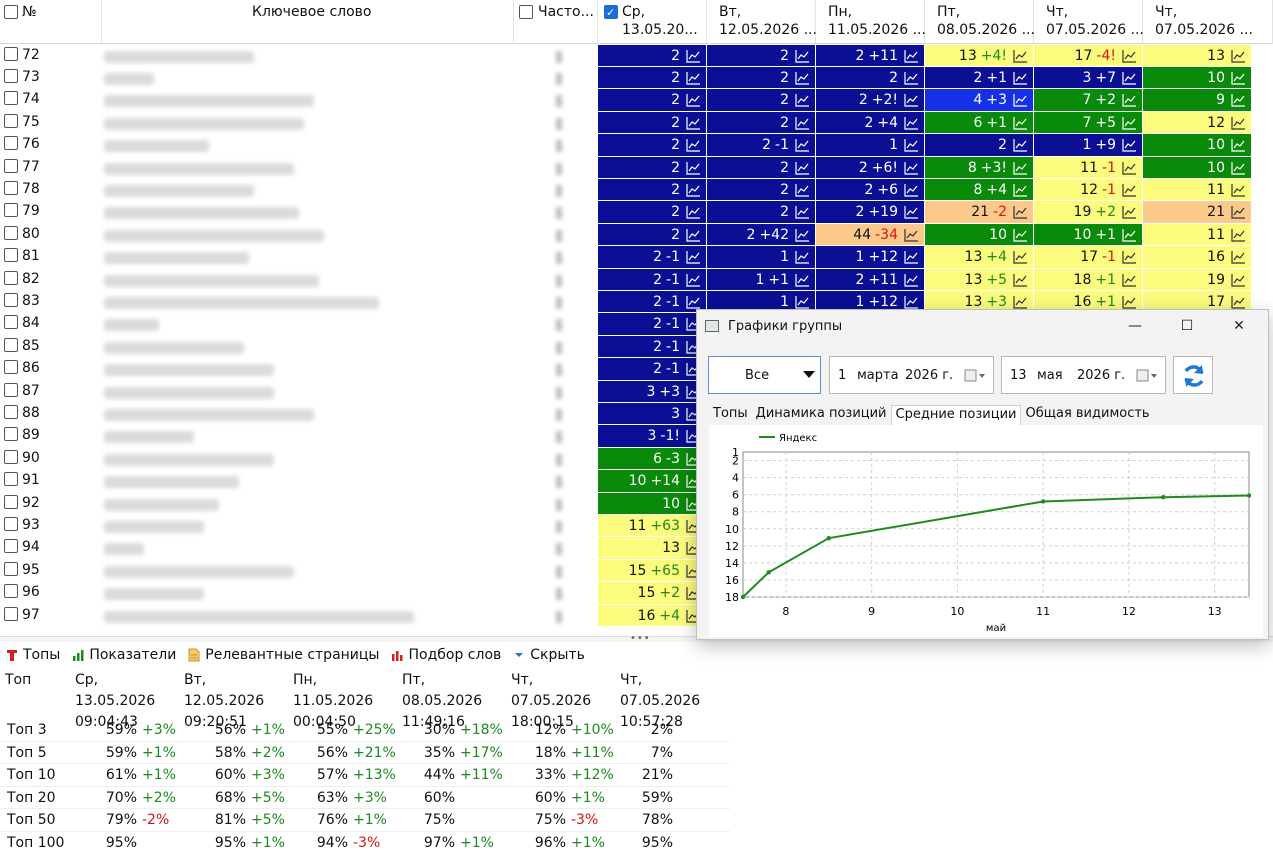 Image resolution: width=1273 pixels, height=850 pixels. Describe the element at coordinates (761, 279) in the screenshot. I see `position-cell: 1 +1` at that location.